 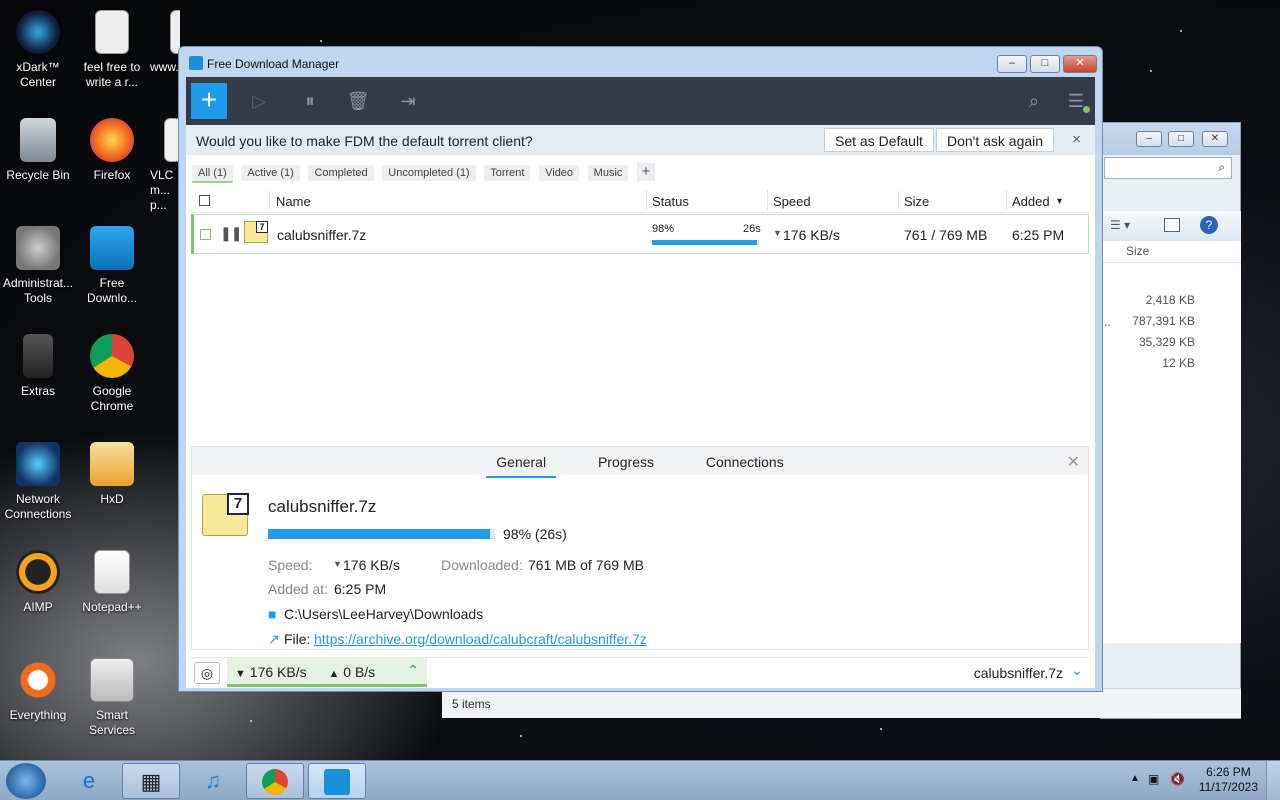 What do you see at coordinates (38, 690) in the screenshot?
I see `desktop-icon-everything: Everything` at bounding box center [38, 690].